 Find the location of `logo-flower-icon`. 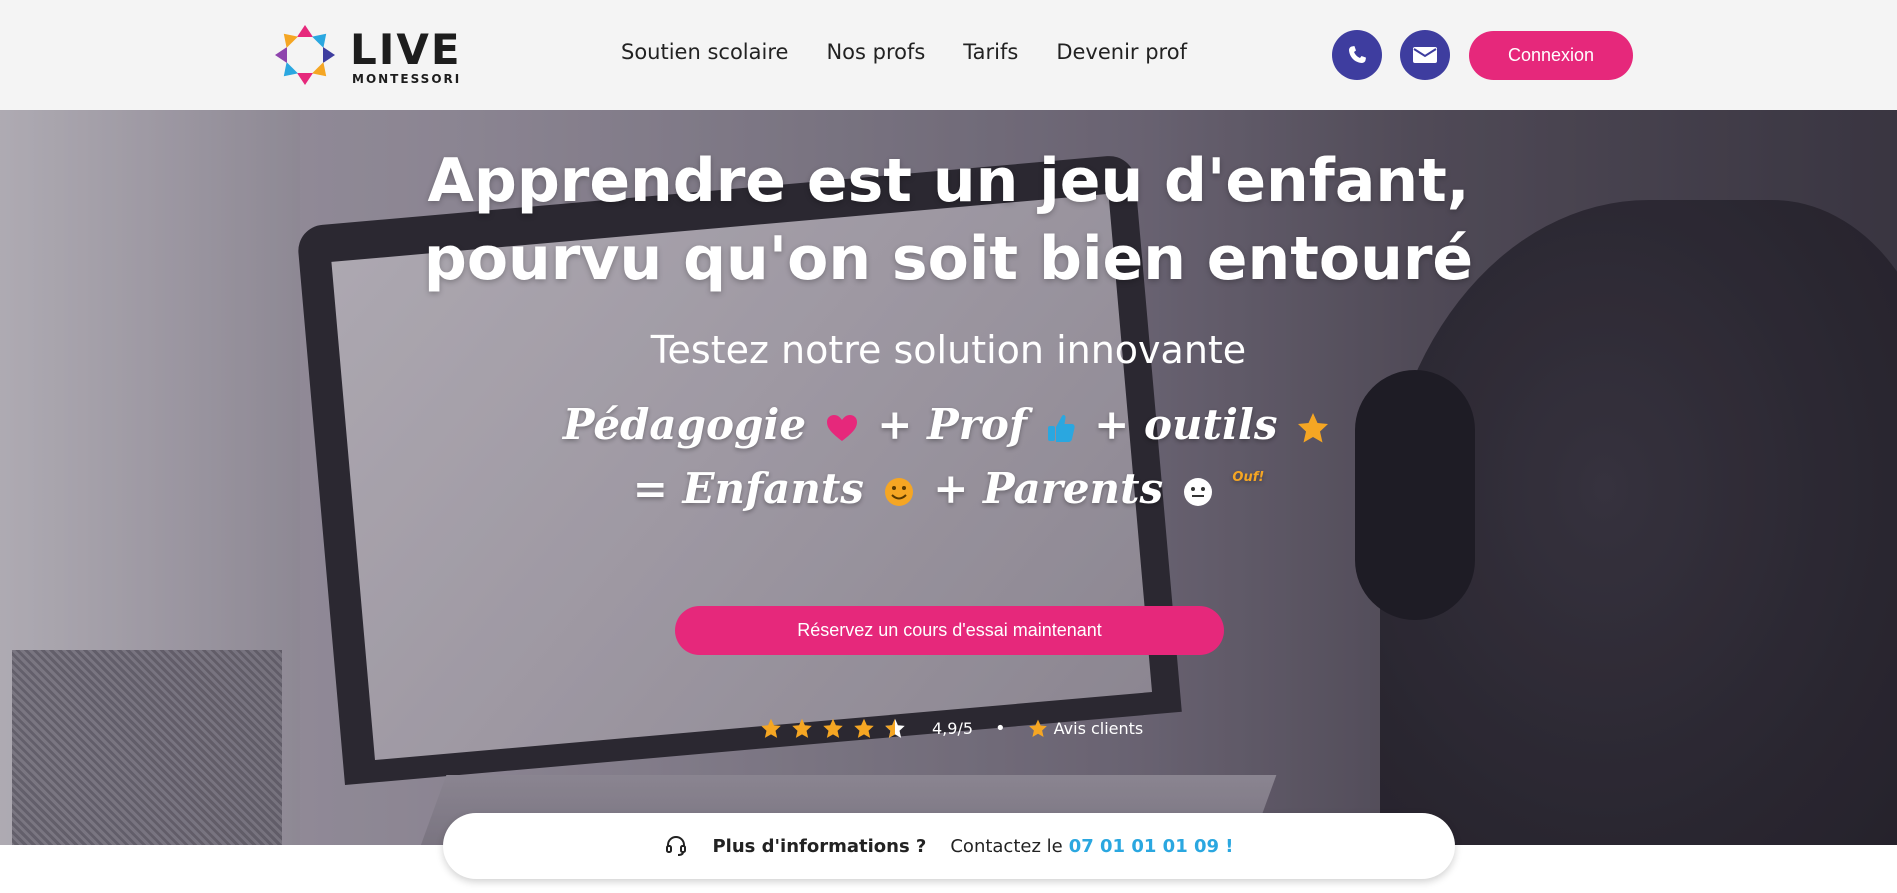

logo-flower-icon is located at coordinates (305, 55).